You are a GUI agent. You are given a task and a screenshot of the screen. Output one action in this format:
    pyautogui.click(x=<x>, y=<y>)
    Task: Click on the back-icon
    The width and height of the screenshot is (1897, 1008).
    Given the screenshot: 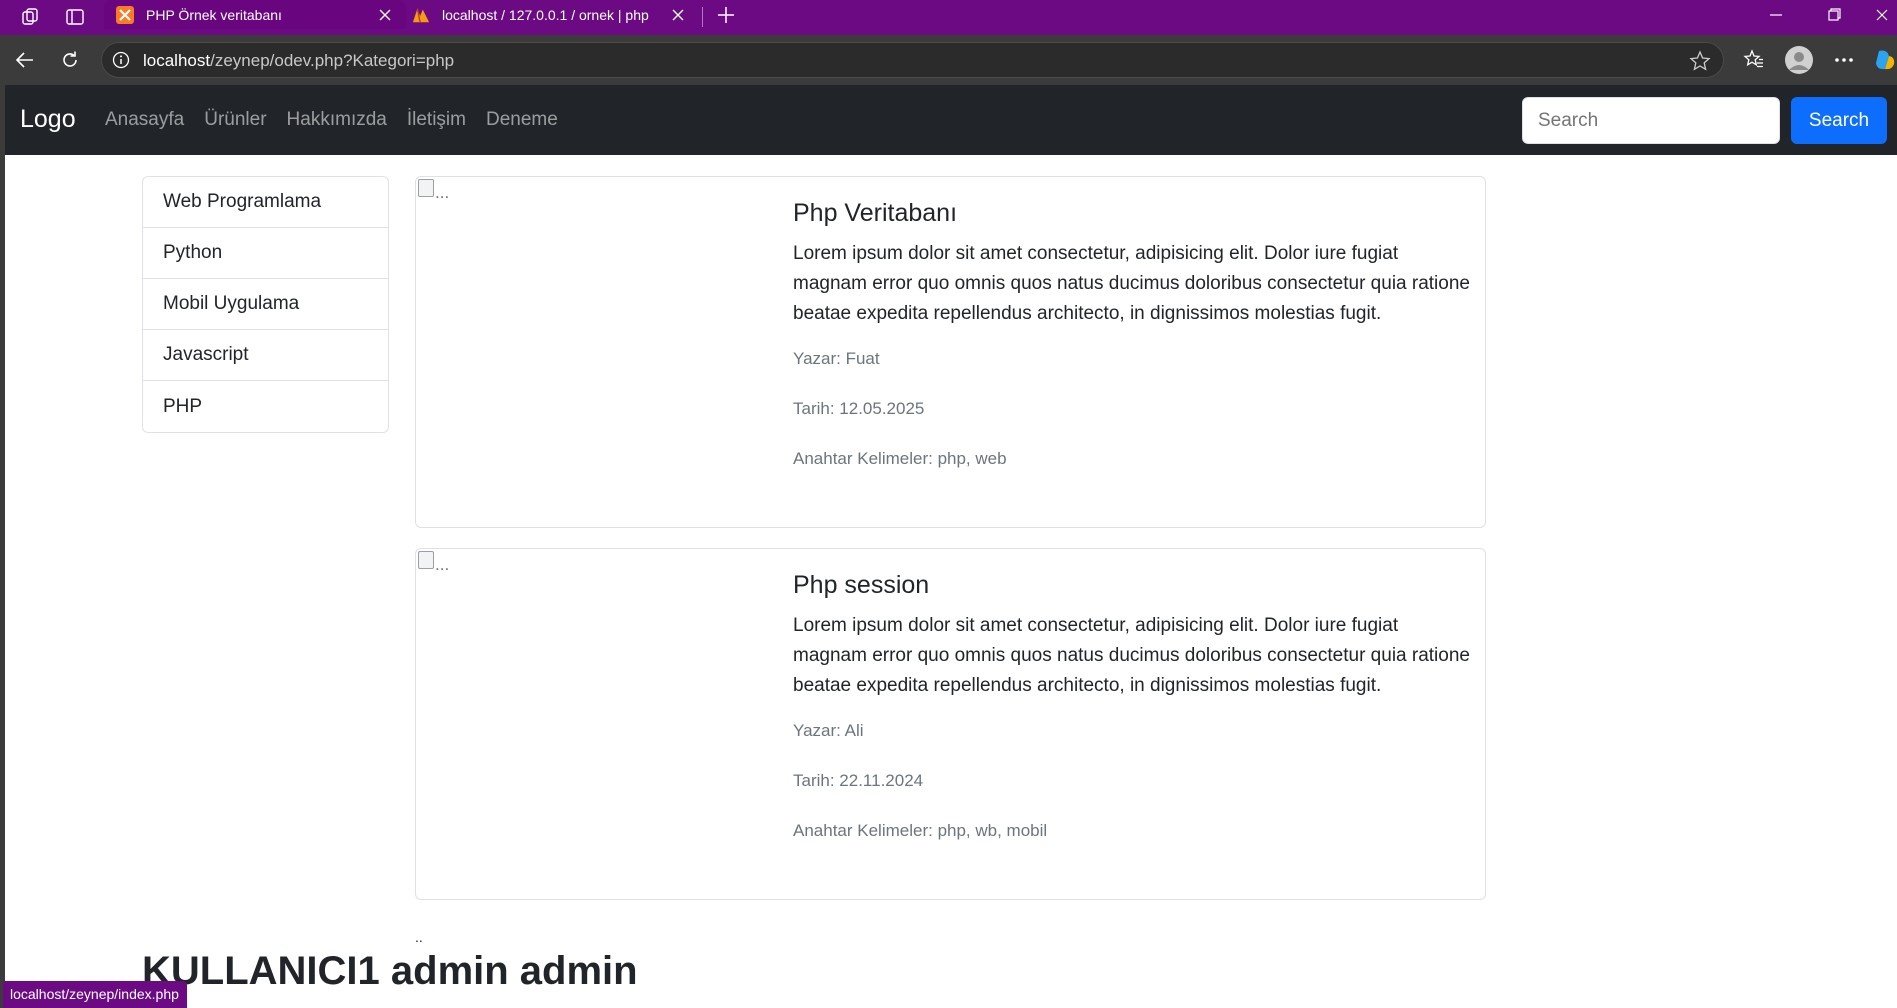 What is the action you would take?
    pyautogui.click(x=25, y=60)
    